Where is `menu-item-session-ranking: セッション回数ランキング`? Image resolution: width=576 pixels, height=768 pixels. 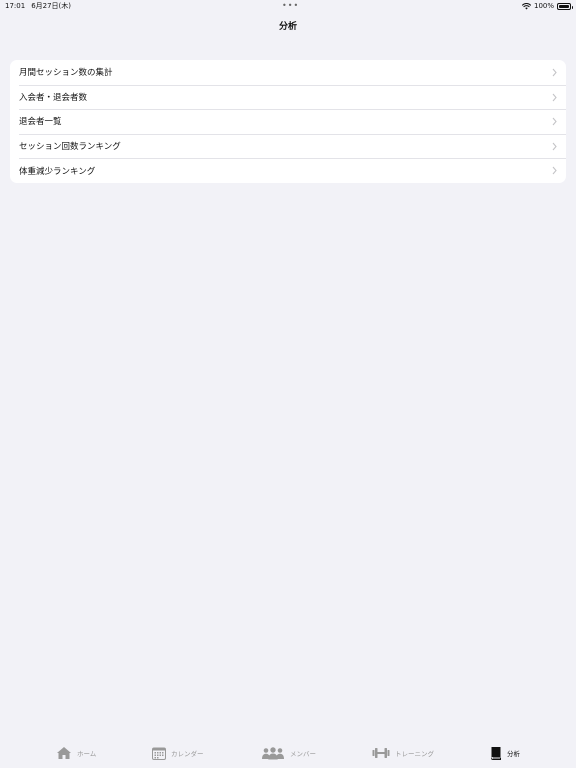 menu-item-session-ranking: セッション回数ランキング is located at coordinates (288, 146).